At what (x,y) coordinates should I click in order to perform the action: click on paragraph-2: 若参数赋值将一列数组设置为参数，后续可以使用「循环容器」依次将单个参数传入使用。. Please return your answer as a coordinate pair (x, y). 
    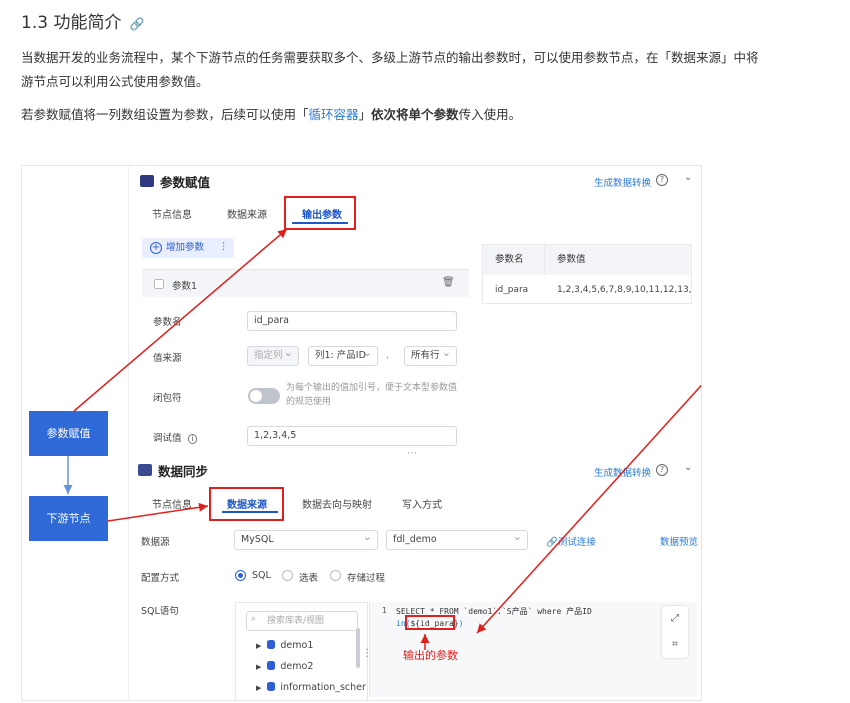
    Looking at the image, I should click on (271, 115).